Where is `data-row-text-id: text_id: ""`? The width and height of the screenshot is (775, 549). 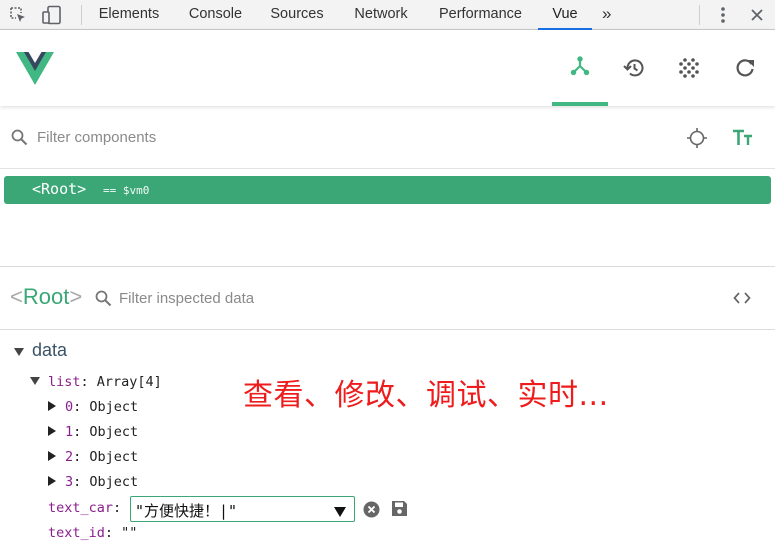
data-row-text-id: text_id: "" is located at coordinates (92, 535).